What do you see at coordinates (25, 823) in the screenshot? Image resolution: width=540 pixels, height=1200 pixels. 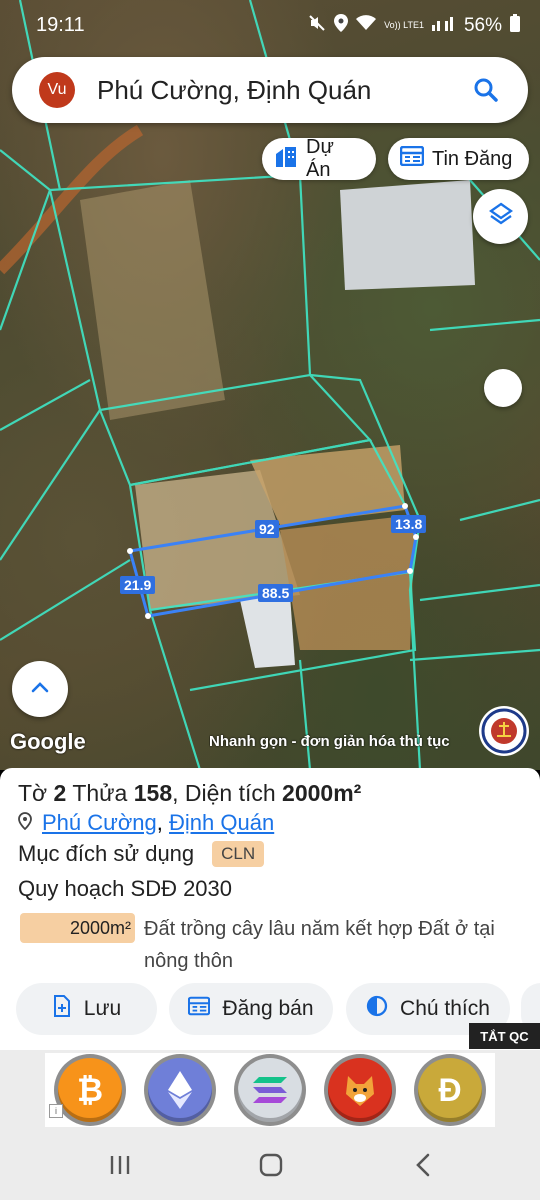 I see `pin-icon` at bounding box center [25, 823].